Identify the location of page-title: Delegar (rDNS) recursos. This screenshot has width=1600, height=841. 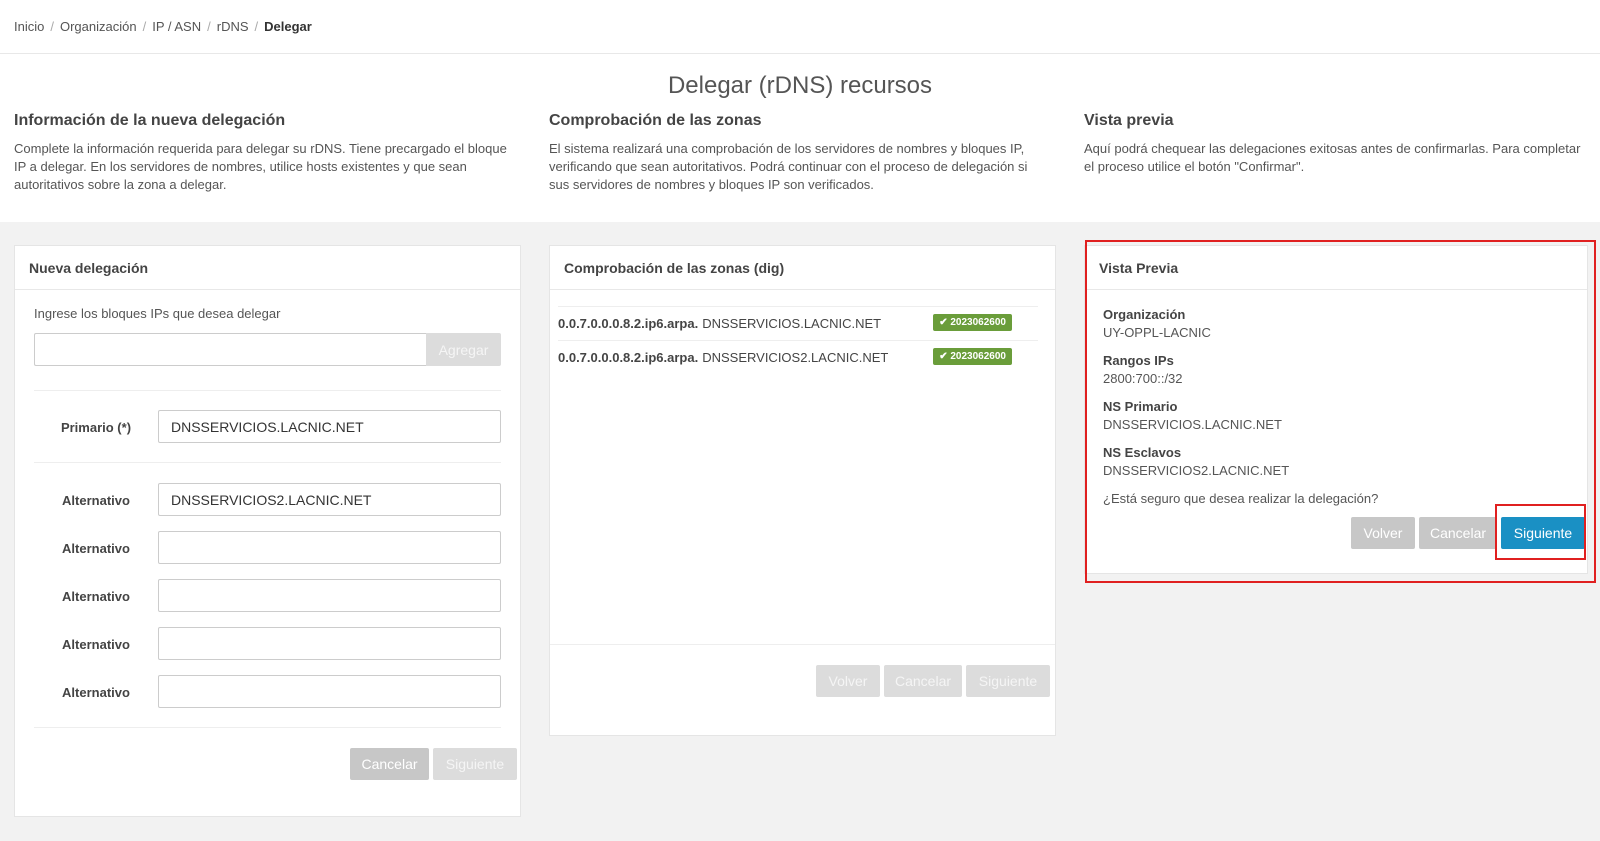
(800, 85).